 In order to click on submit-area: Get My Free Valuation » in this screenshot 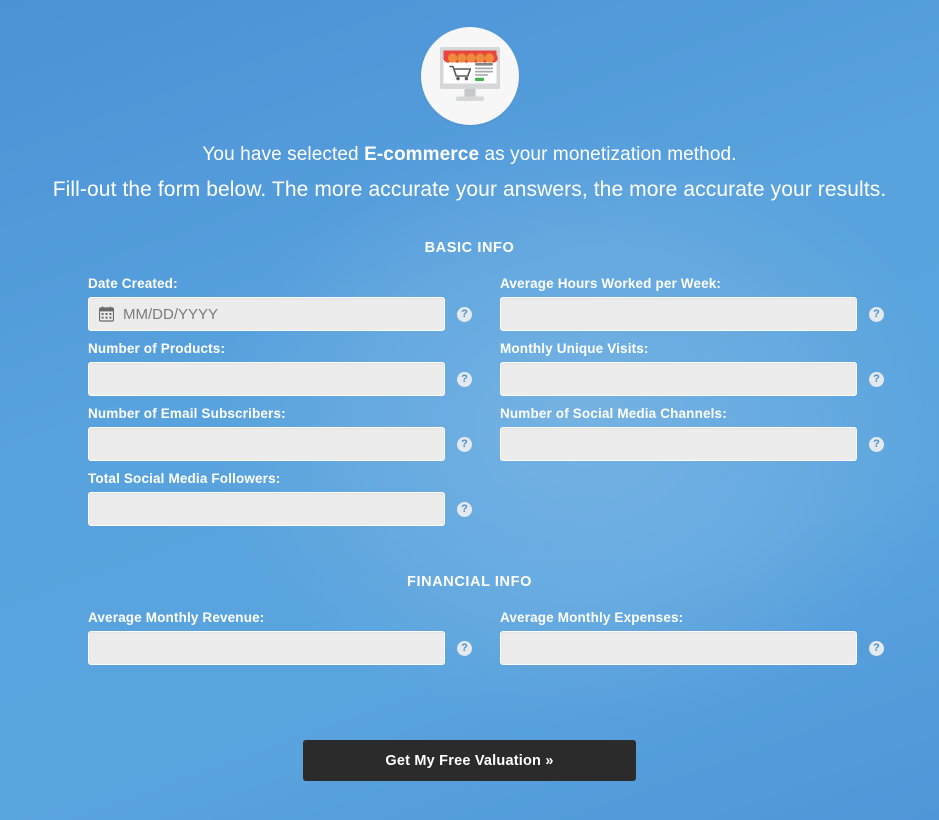, I will do `click(469, 760)`.